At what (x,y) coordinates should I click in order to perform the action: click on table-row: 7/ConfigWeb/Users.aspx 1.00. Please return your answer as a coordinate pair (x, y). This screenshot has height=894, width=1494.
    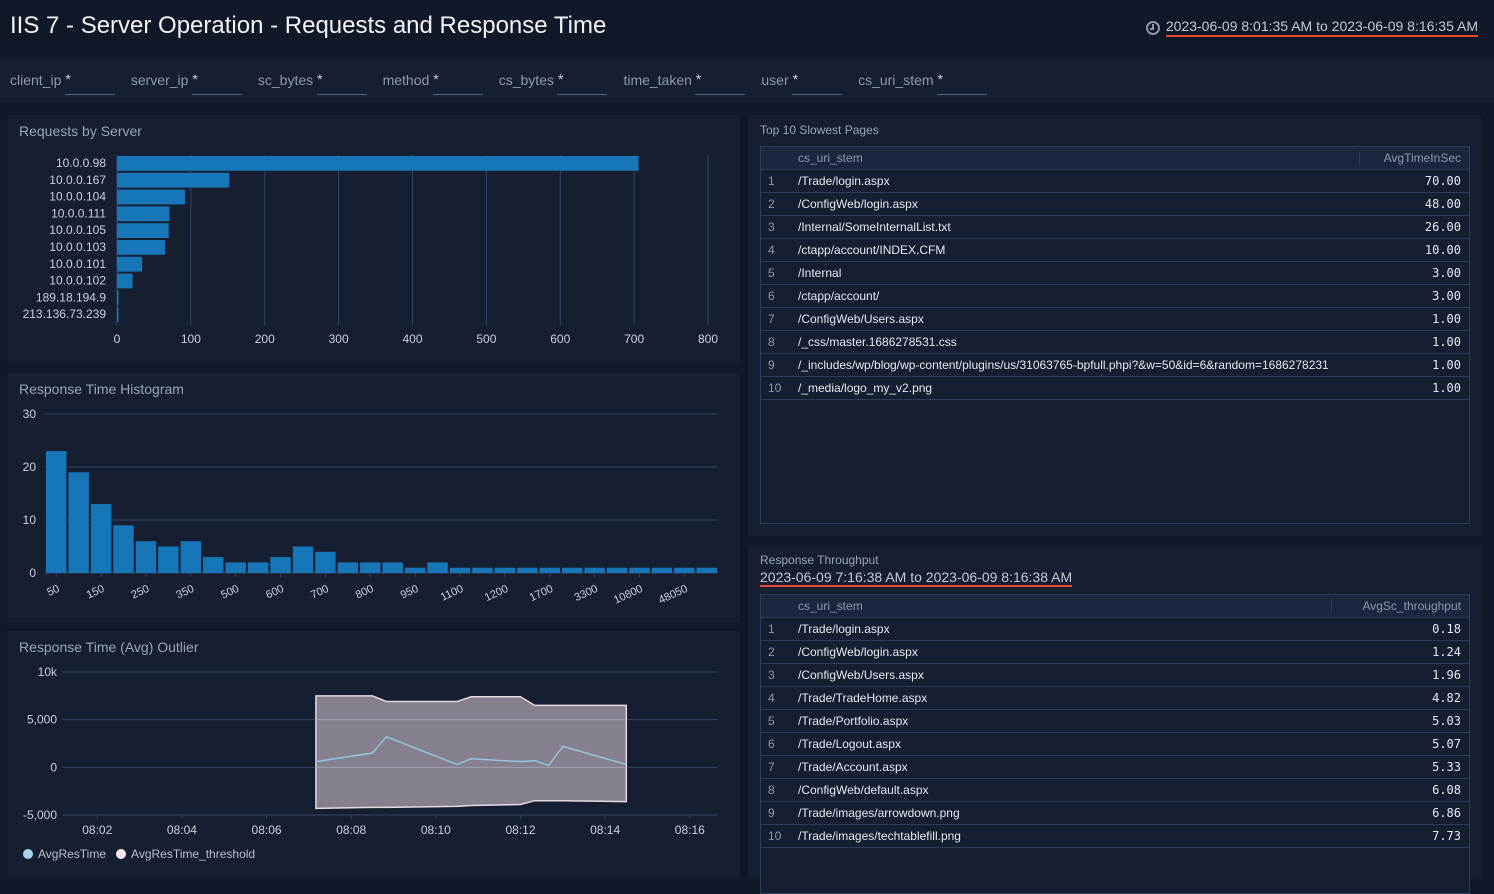
    Looking at the image, I should click on (1115, 319).